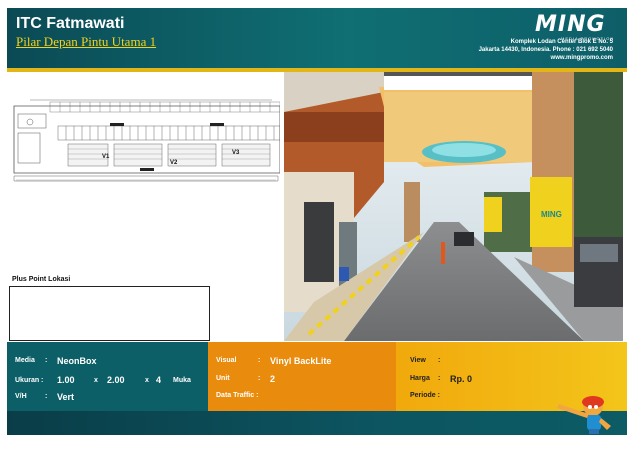  I want to click on unit-colon: :, so click(259, 378).